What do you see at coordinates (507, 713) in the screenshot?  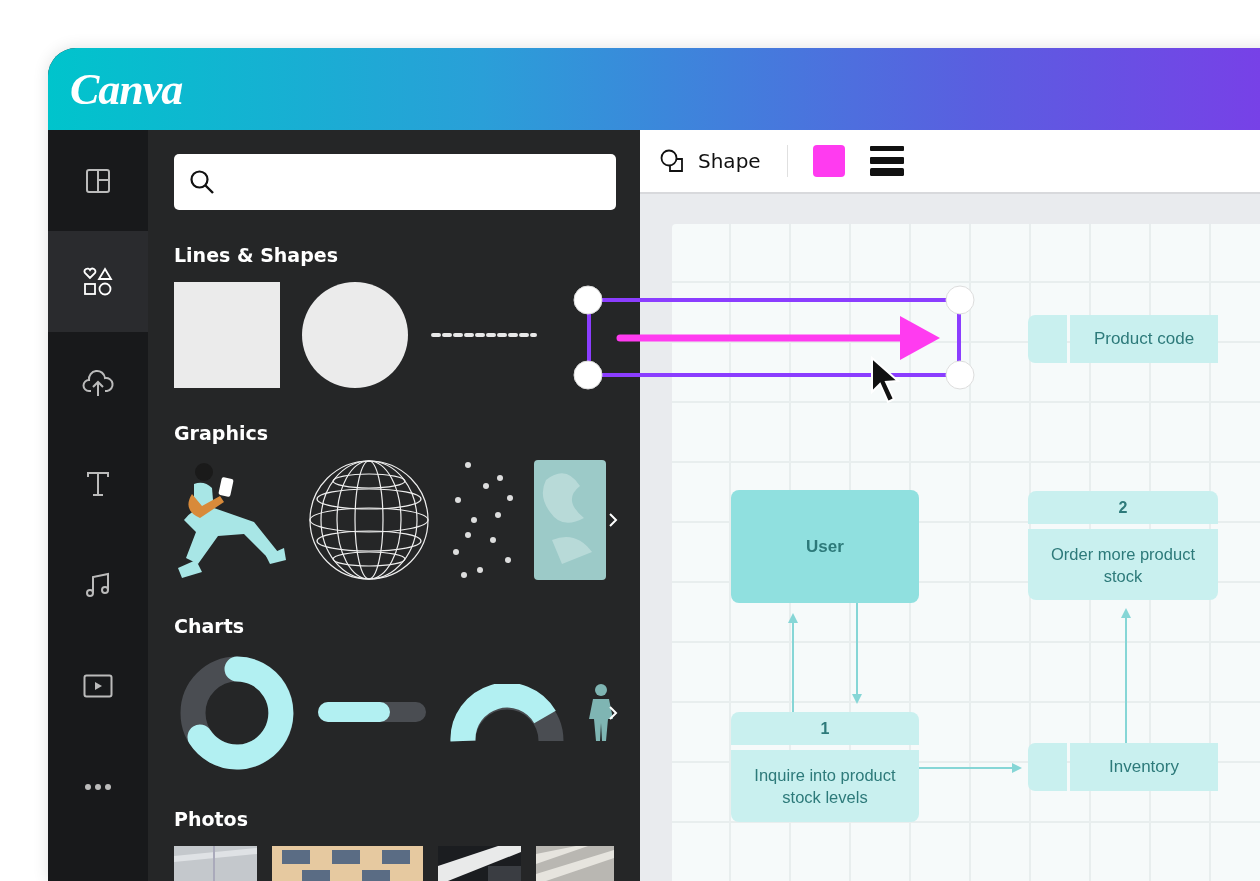 I see `gauge-chart-thumbnail` at bounding box center [507, 713].